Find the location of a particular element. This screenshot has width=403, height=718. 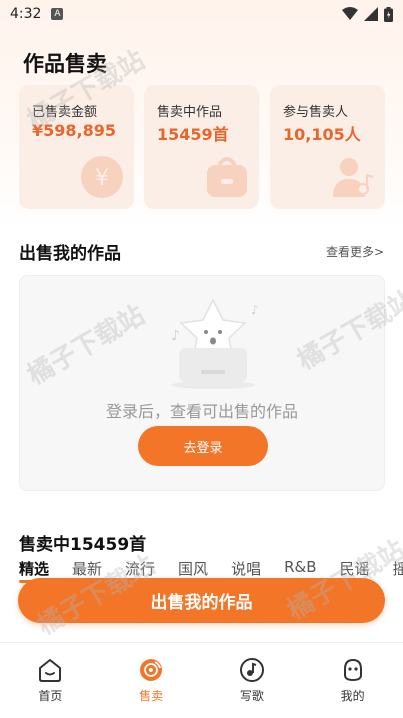

stat-value: ¥598,895 is located at coordinates (74, 130).